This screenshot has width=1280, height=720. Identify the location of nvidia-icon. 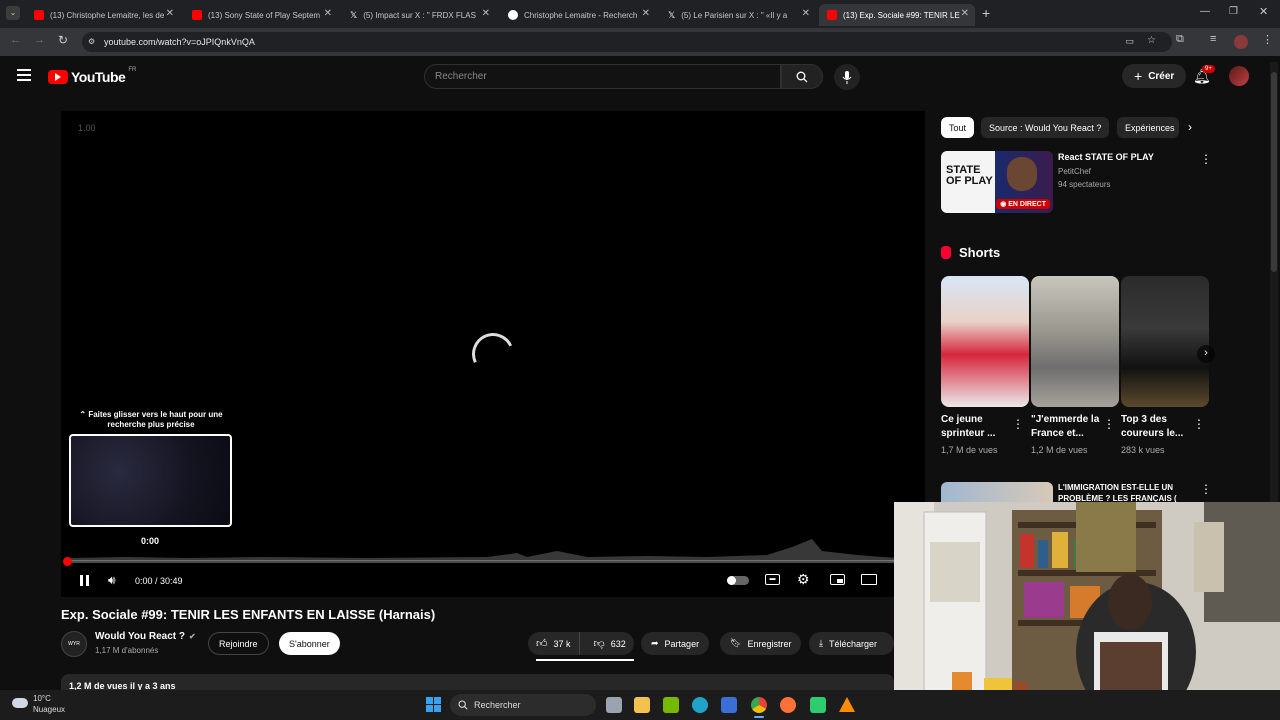
(671, 705).